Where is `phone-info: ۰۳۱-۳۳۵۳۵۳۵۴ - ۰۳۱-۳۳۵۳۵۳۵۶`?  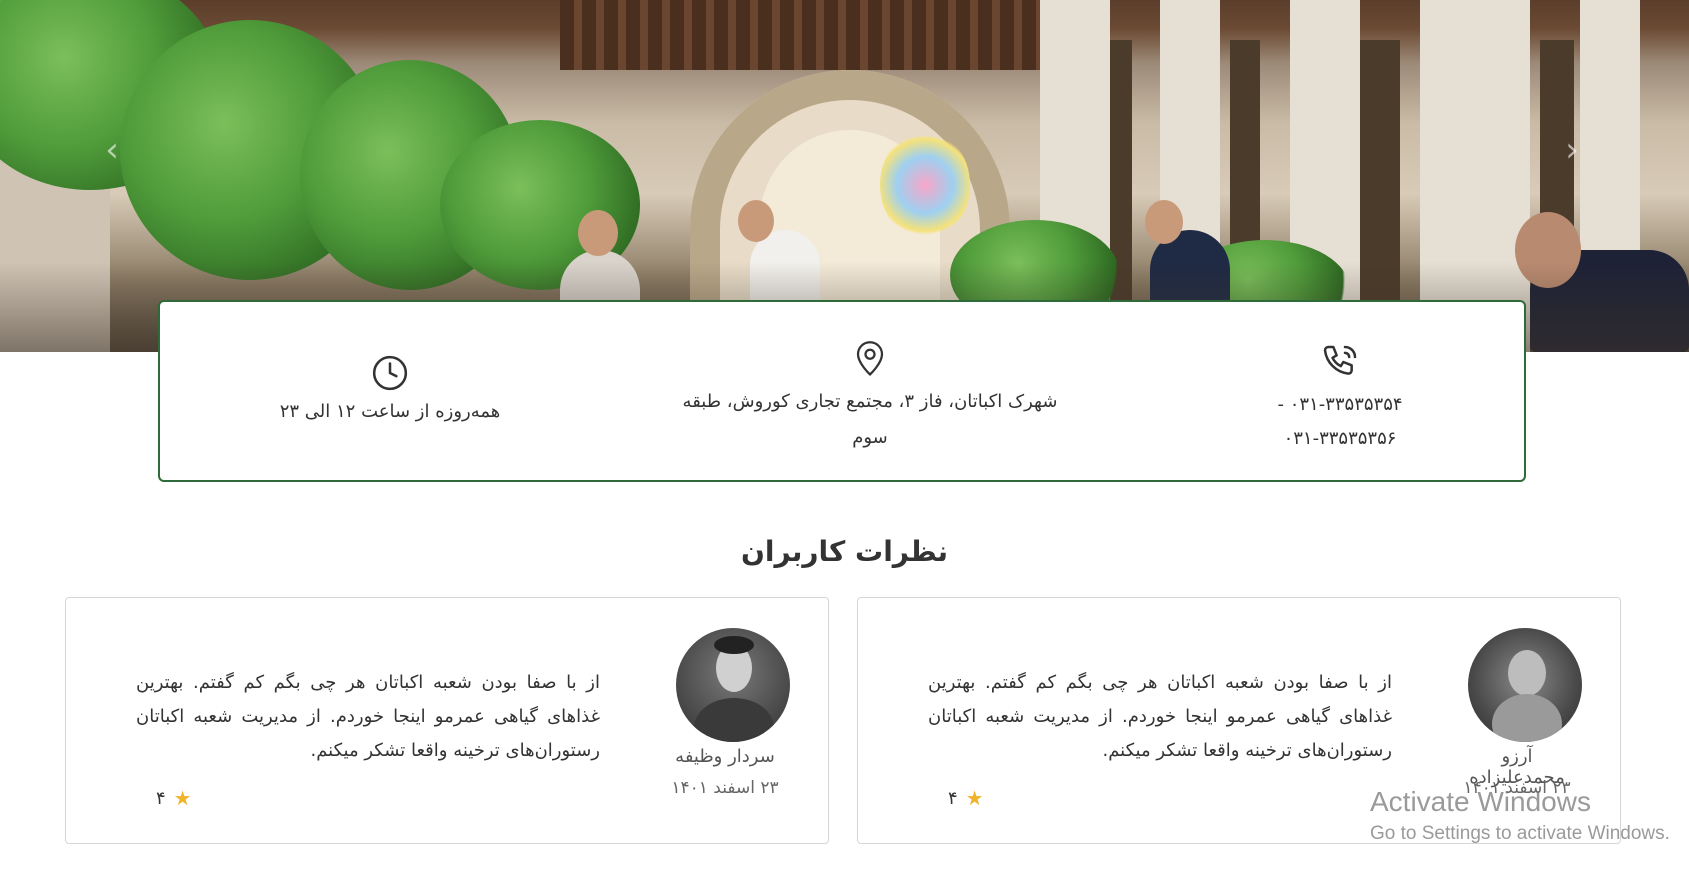 phone-info: ۰۳۱-۳۳۵۳۵۳۵۴ - ۰۳۱-۳۳۵۳۵۳۵۶ is located at coordinates (1340, 399).